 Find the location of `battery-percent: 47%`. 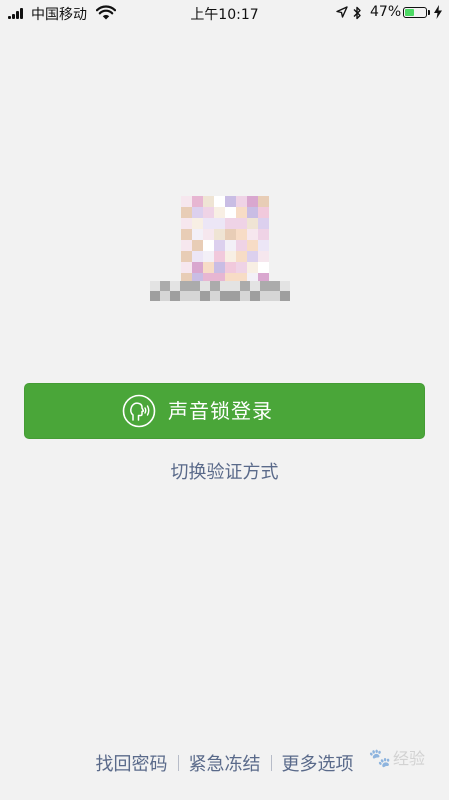

battery-percent: 47% is located at coordinates (386, 12).